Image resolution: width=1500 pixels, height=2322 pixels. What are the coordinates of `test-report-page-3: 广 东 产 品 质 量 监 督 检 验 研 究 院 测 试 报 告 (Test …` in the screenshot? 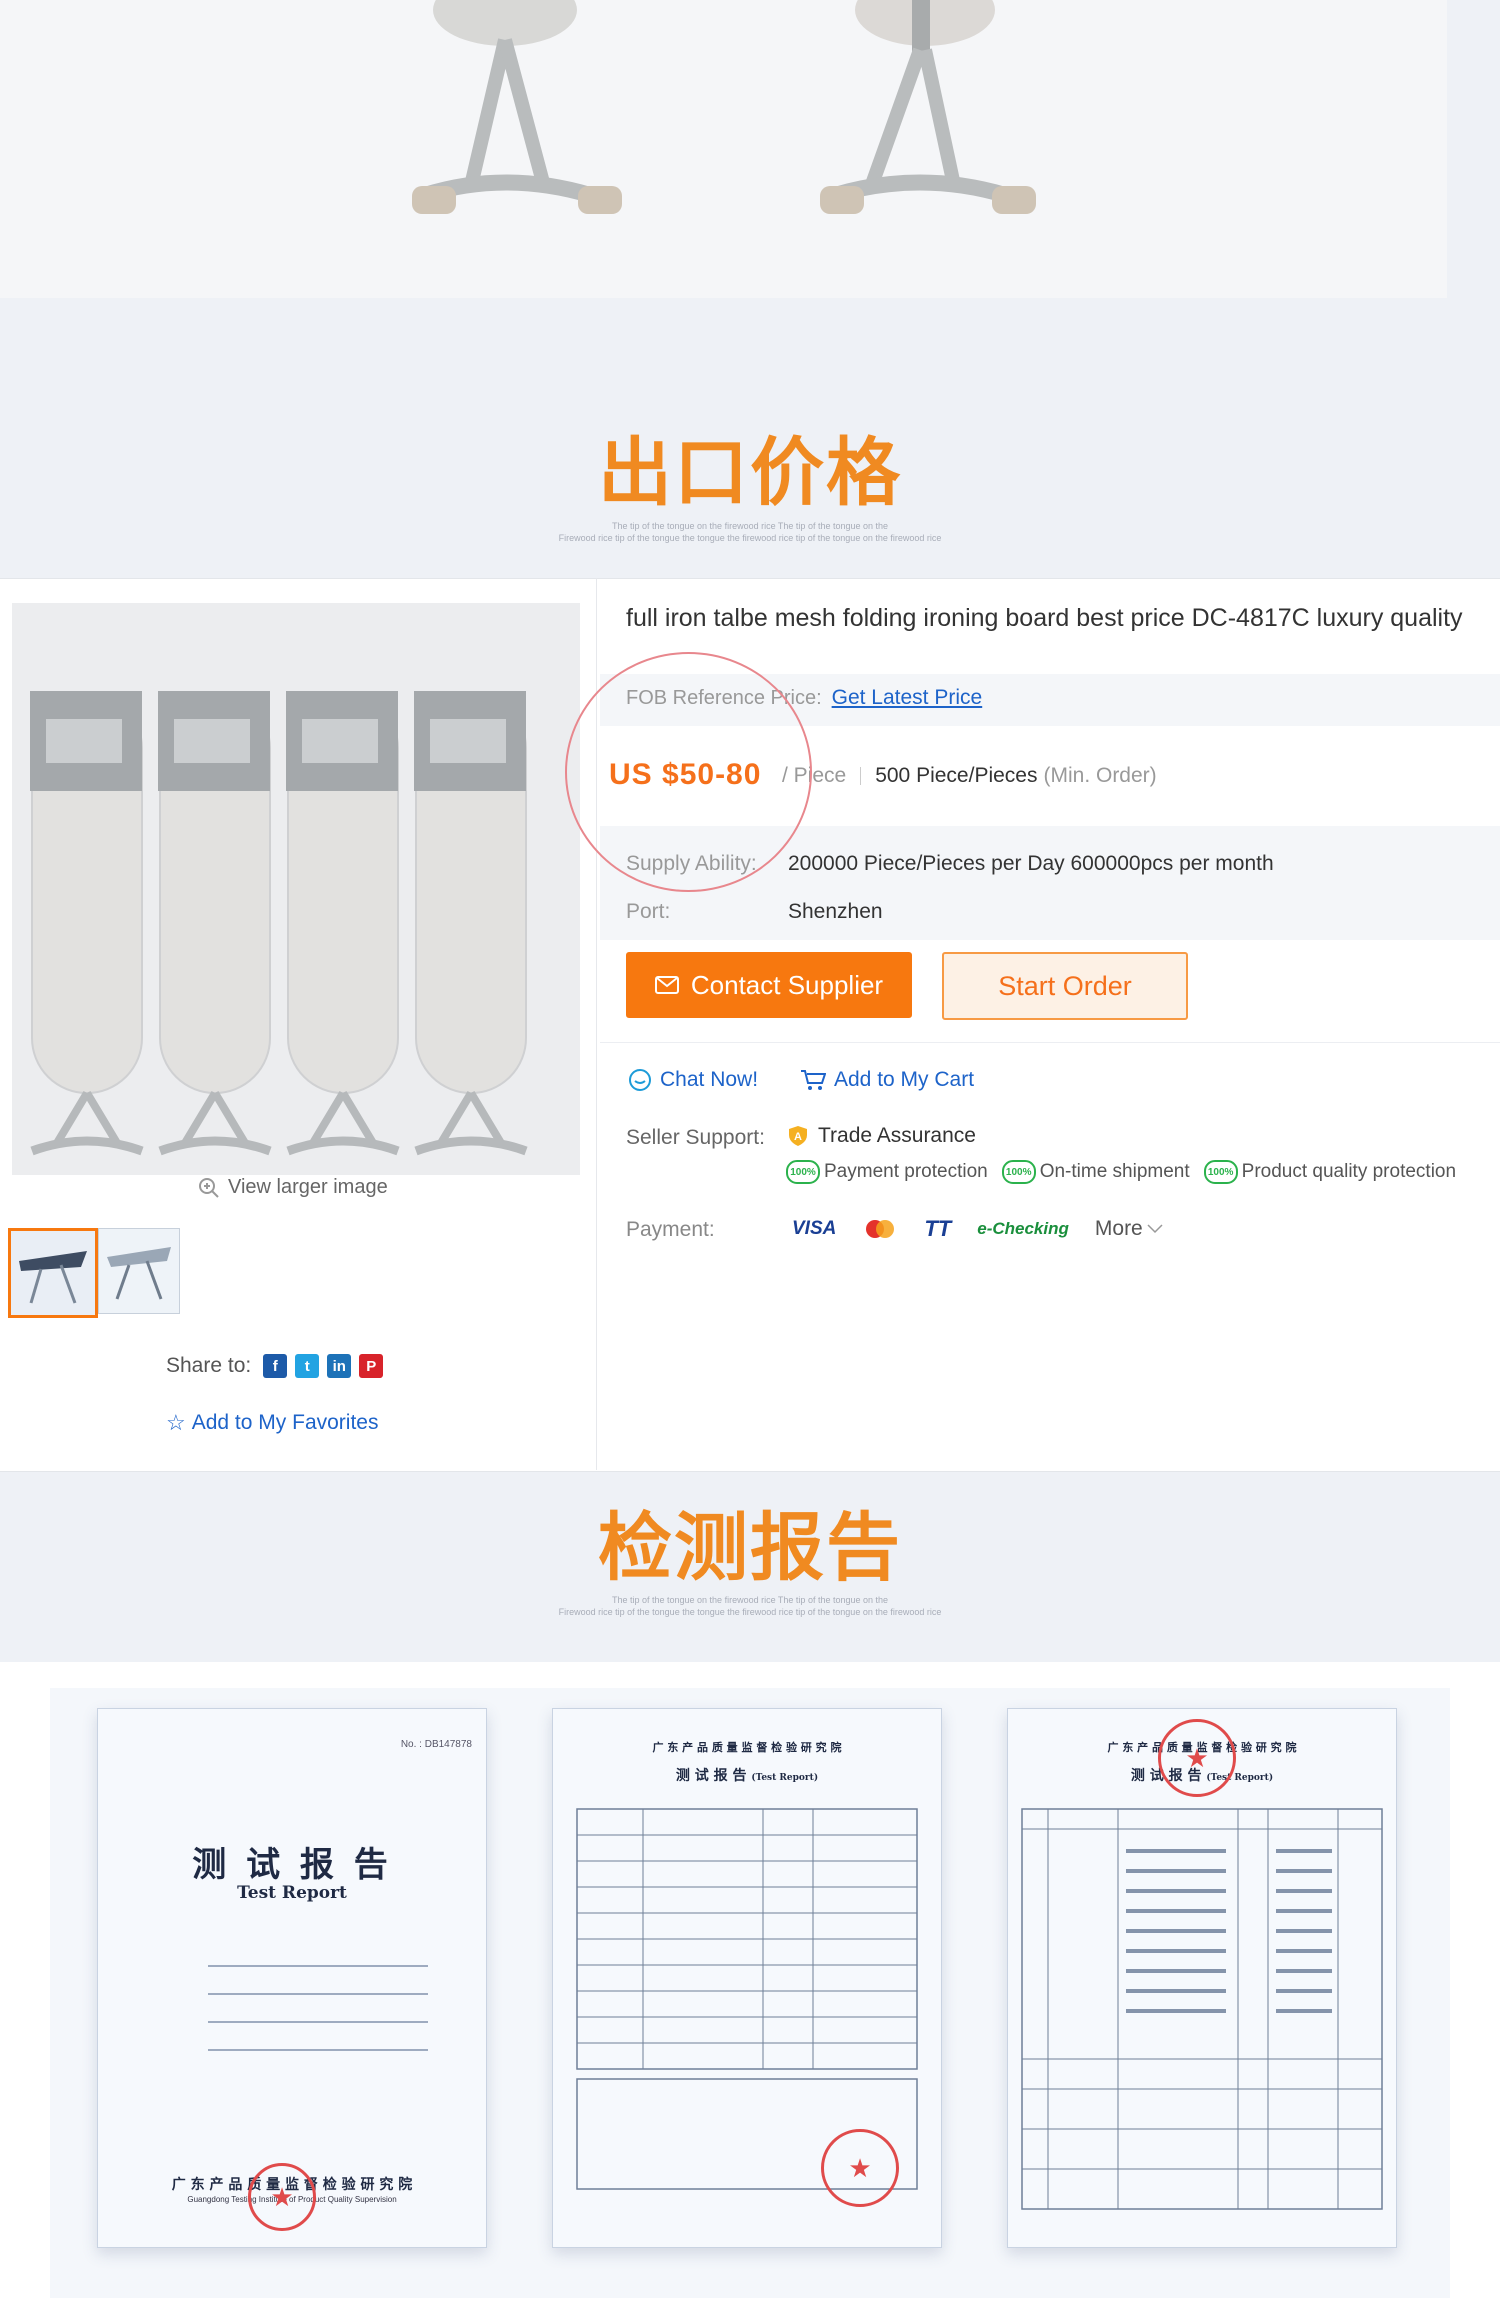 It's located at (1202, 1978).